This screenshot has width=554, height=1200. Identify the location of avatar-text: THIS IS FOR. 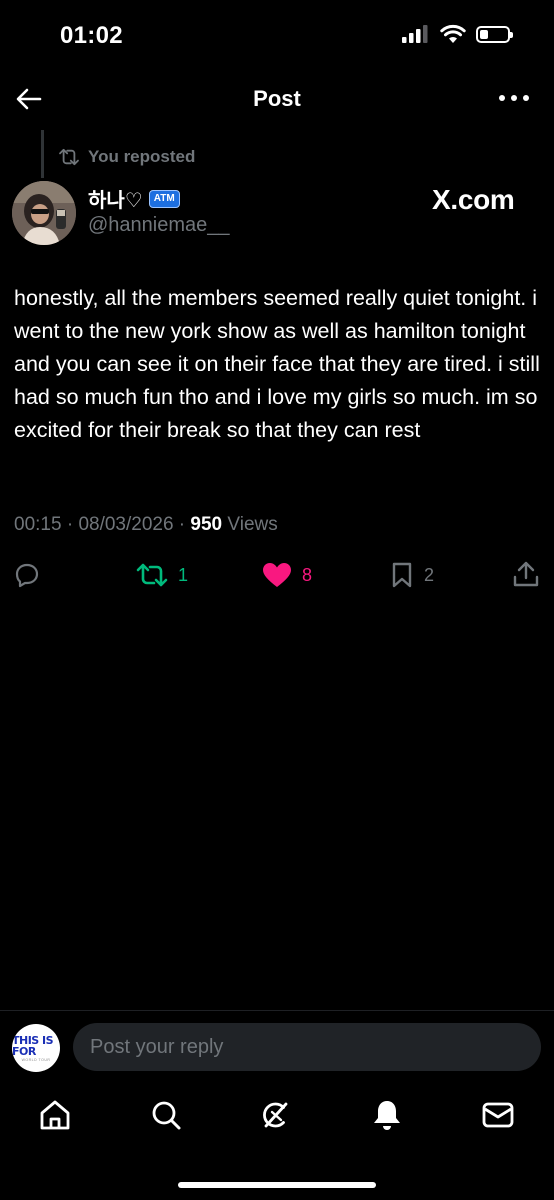
(33, 1045).